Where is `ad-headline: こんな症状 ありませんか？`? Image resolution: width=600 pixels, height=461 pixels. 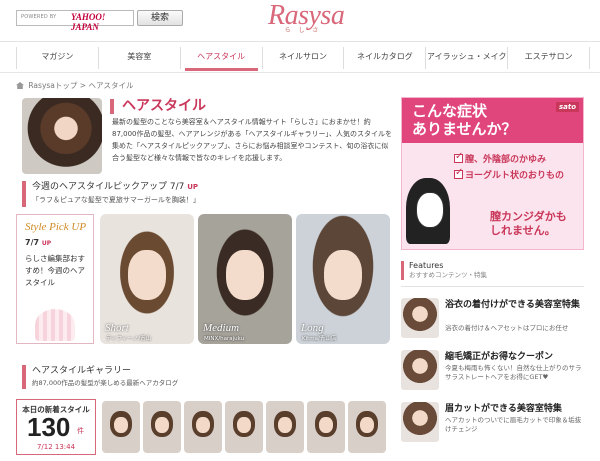
ad-headline: こんな症状 ありませんか？ is located at coordinates (464, 120).